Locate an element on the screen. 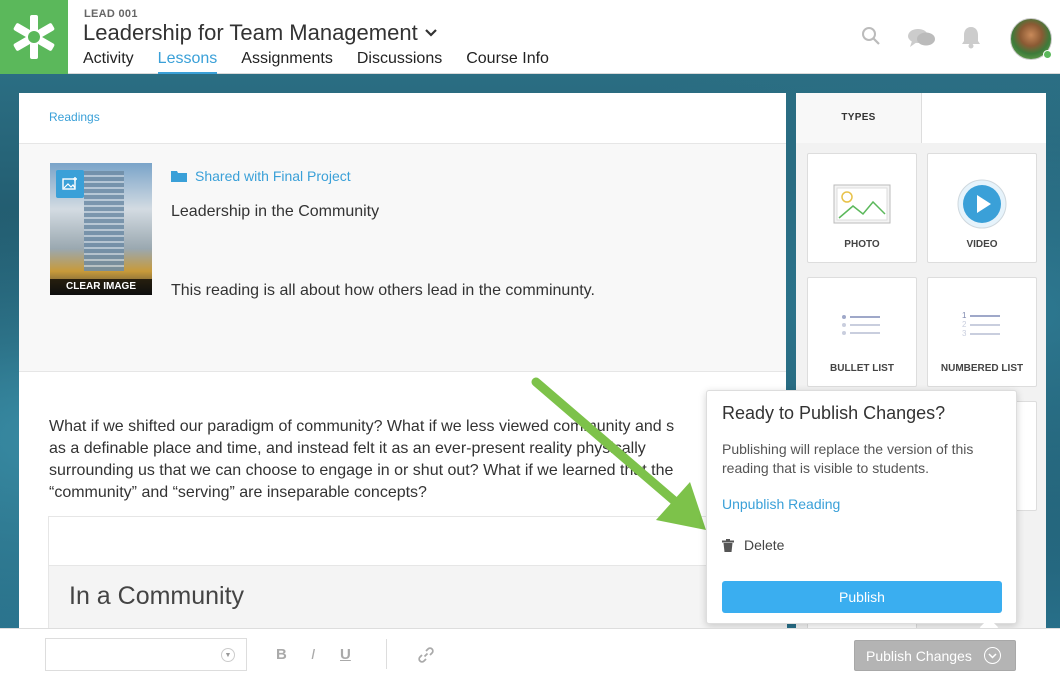  tab-lessons: Lessons is located at coordinates (187, 62).